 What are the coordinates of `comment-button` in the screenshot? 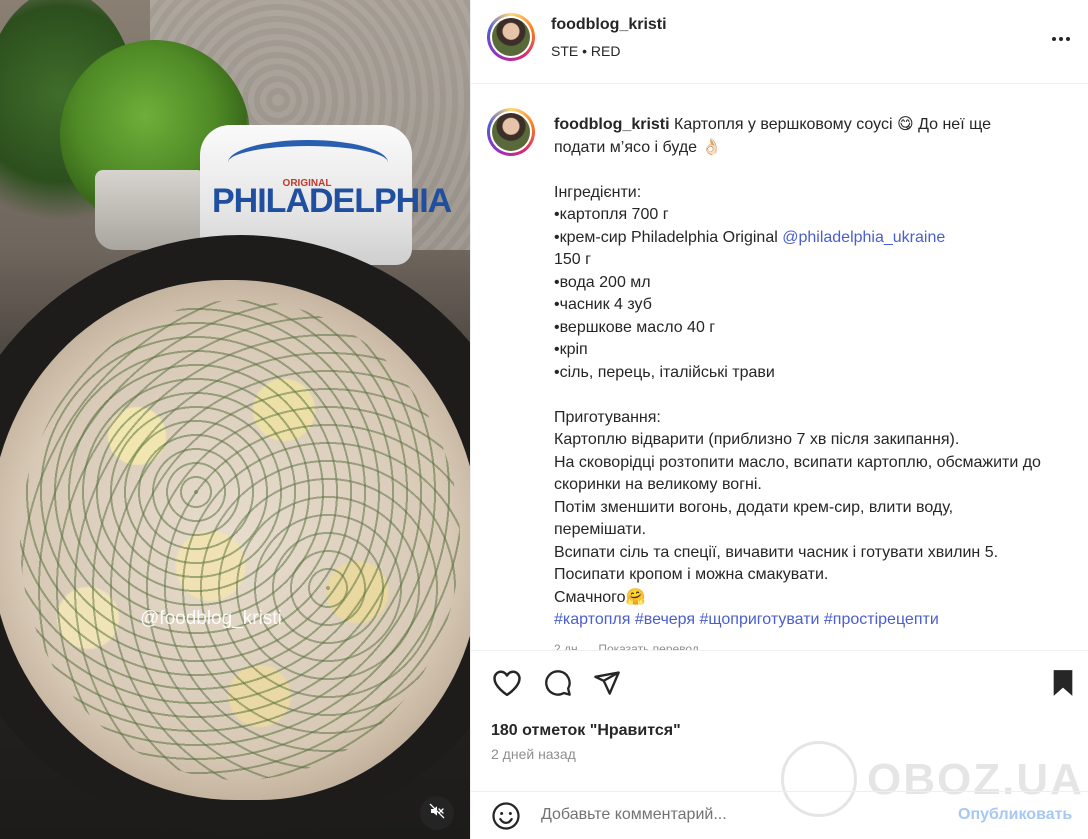 It's located at (558, 685).